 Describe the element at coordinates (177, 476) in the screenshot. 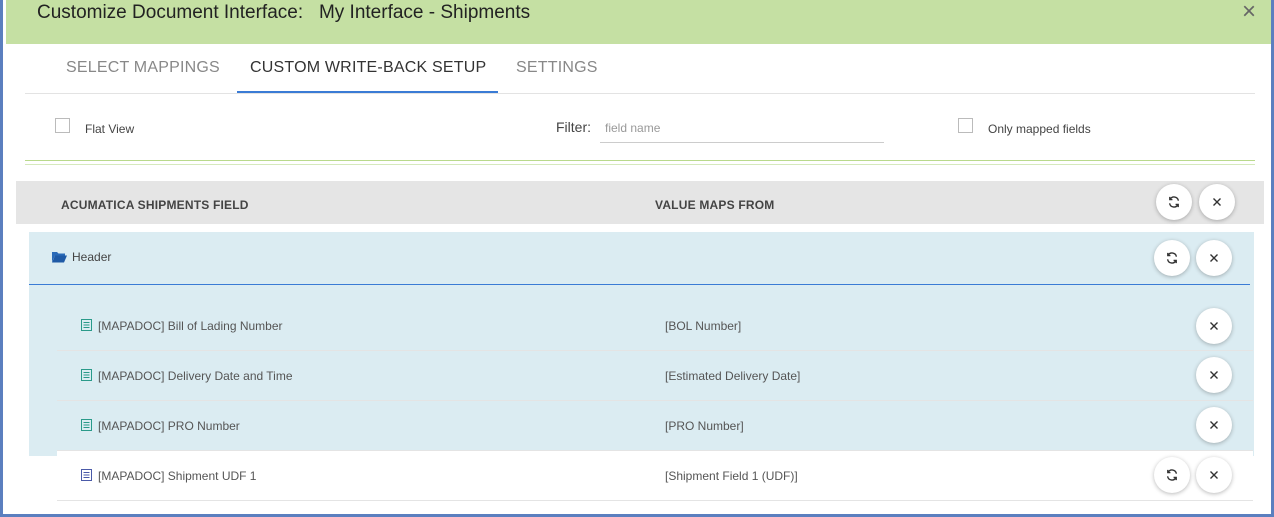

I see `field-name: [MAPADOC] Shipment UDF 1` at that location.